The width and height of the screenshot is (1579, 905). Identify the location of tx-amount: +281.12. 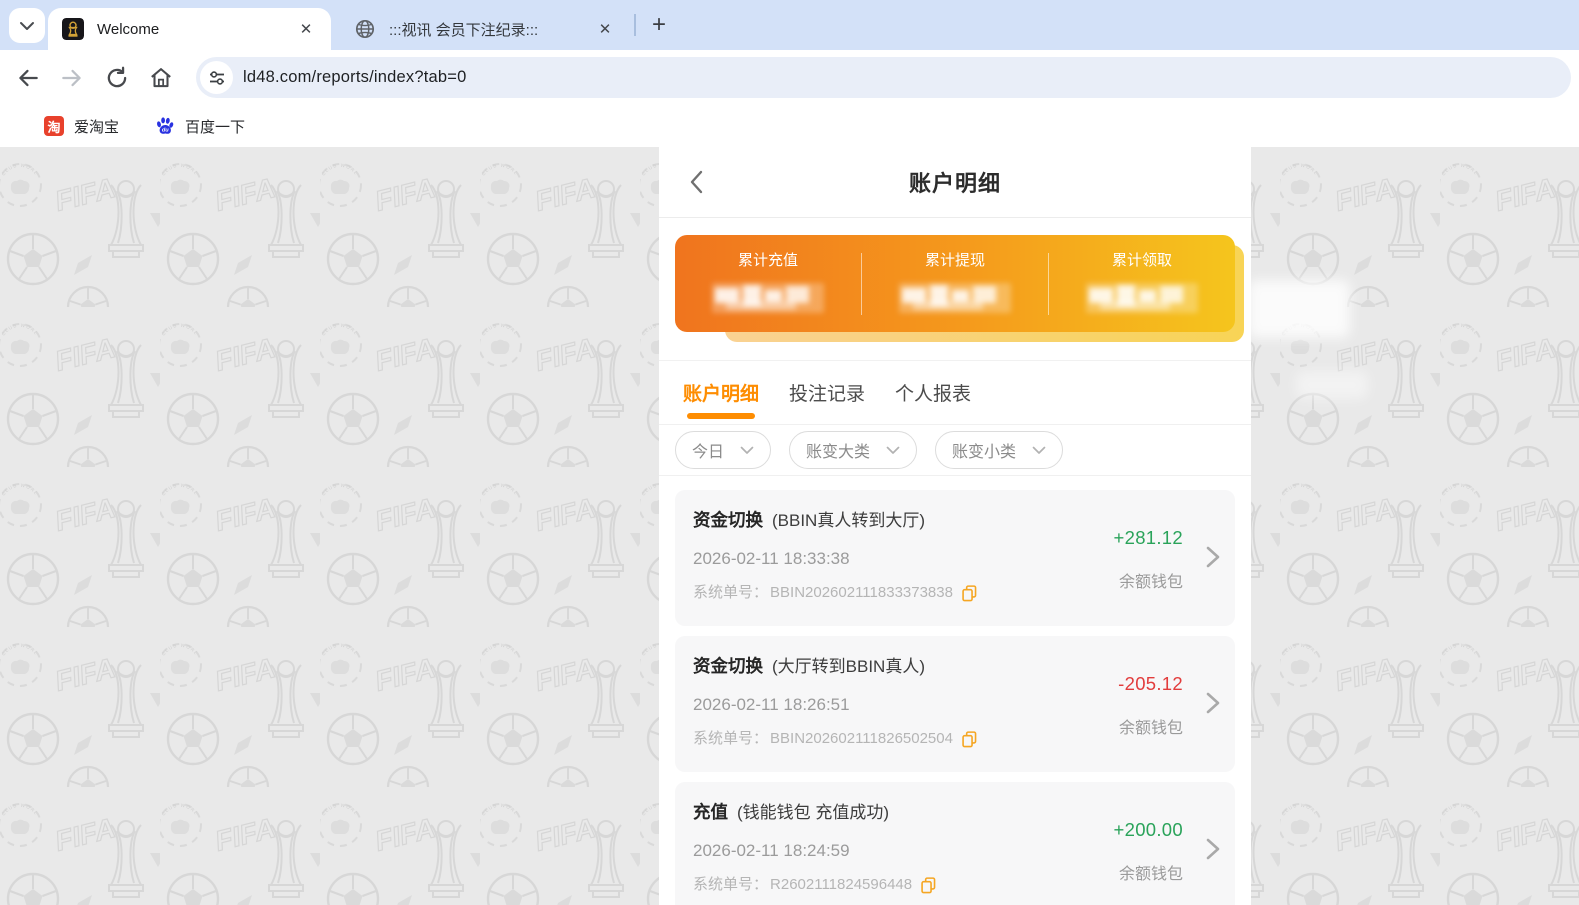
(1148, 537).